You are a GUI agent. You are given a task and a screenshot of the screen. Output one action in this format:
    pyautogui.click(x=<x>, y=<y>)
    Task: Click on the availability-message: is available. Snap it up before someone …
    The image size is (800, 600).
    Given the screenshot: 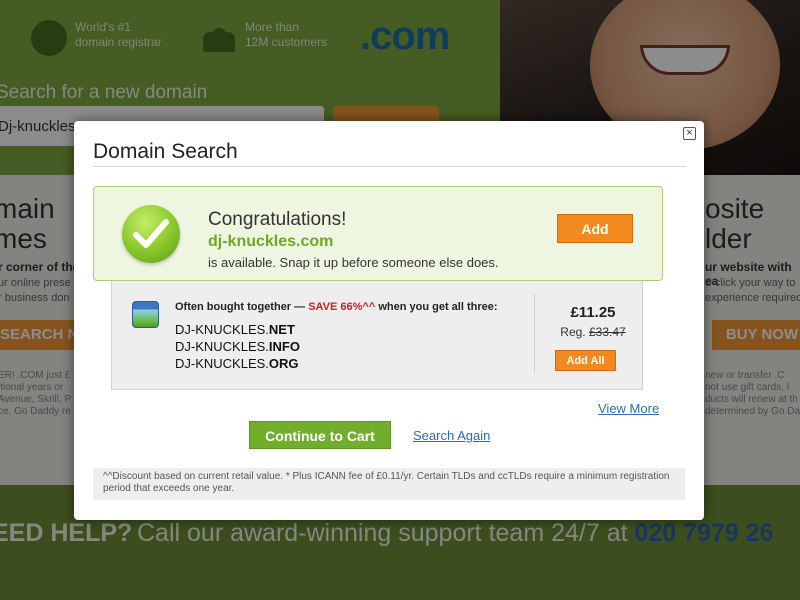 What is the action you would take?
    pyautogui.click(x=353, y=262)
    